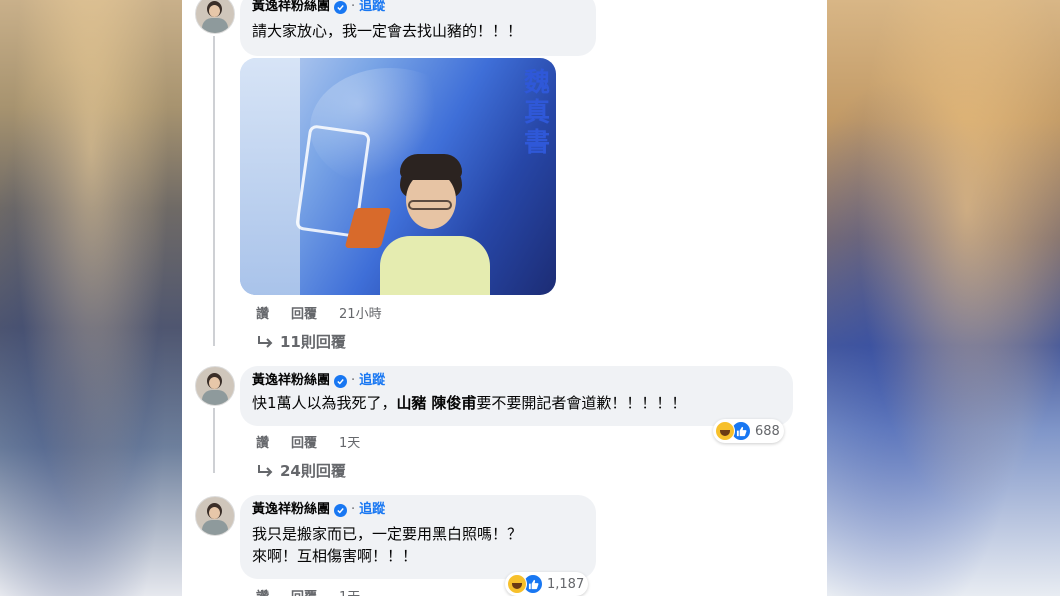 Image resolution: width=1060 pixels, height=596 pixels. What do you see at coordinates (748, 431) in the screenshot?
I see `reaction-summary: 688` at bounding box center [748, 431].